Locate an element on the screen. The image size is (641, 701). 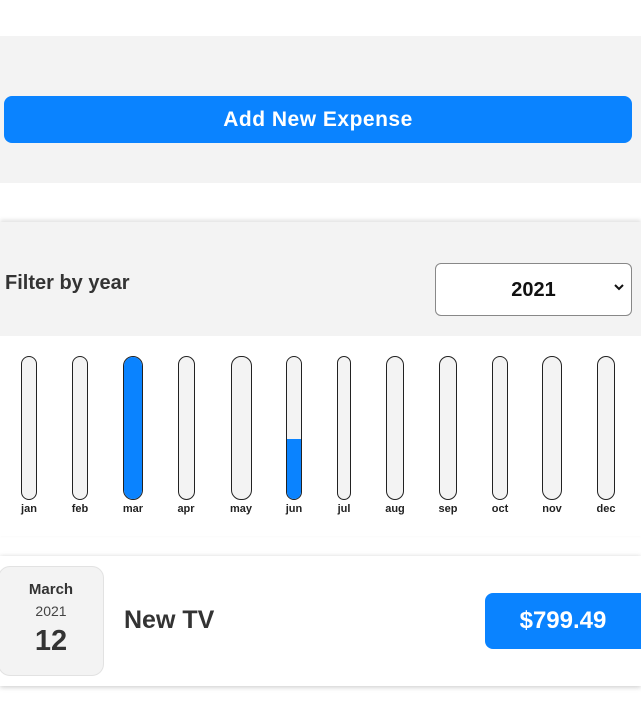
expense-date-day: 12 is located at coordinates (51, 641).